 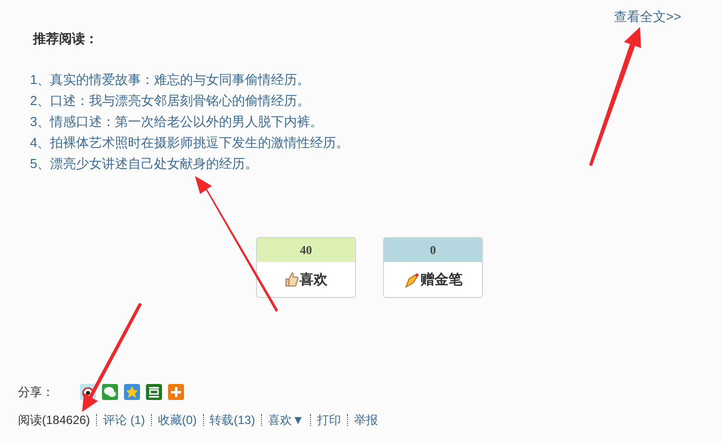 What do you see at coordinates (648, 16) in the screenshot?
I see `view-full-text-link: 查看全文>>` at bounding box center [648, 16].